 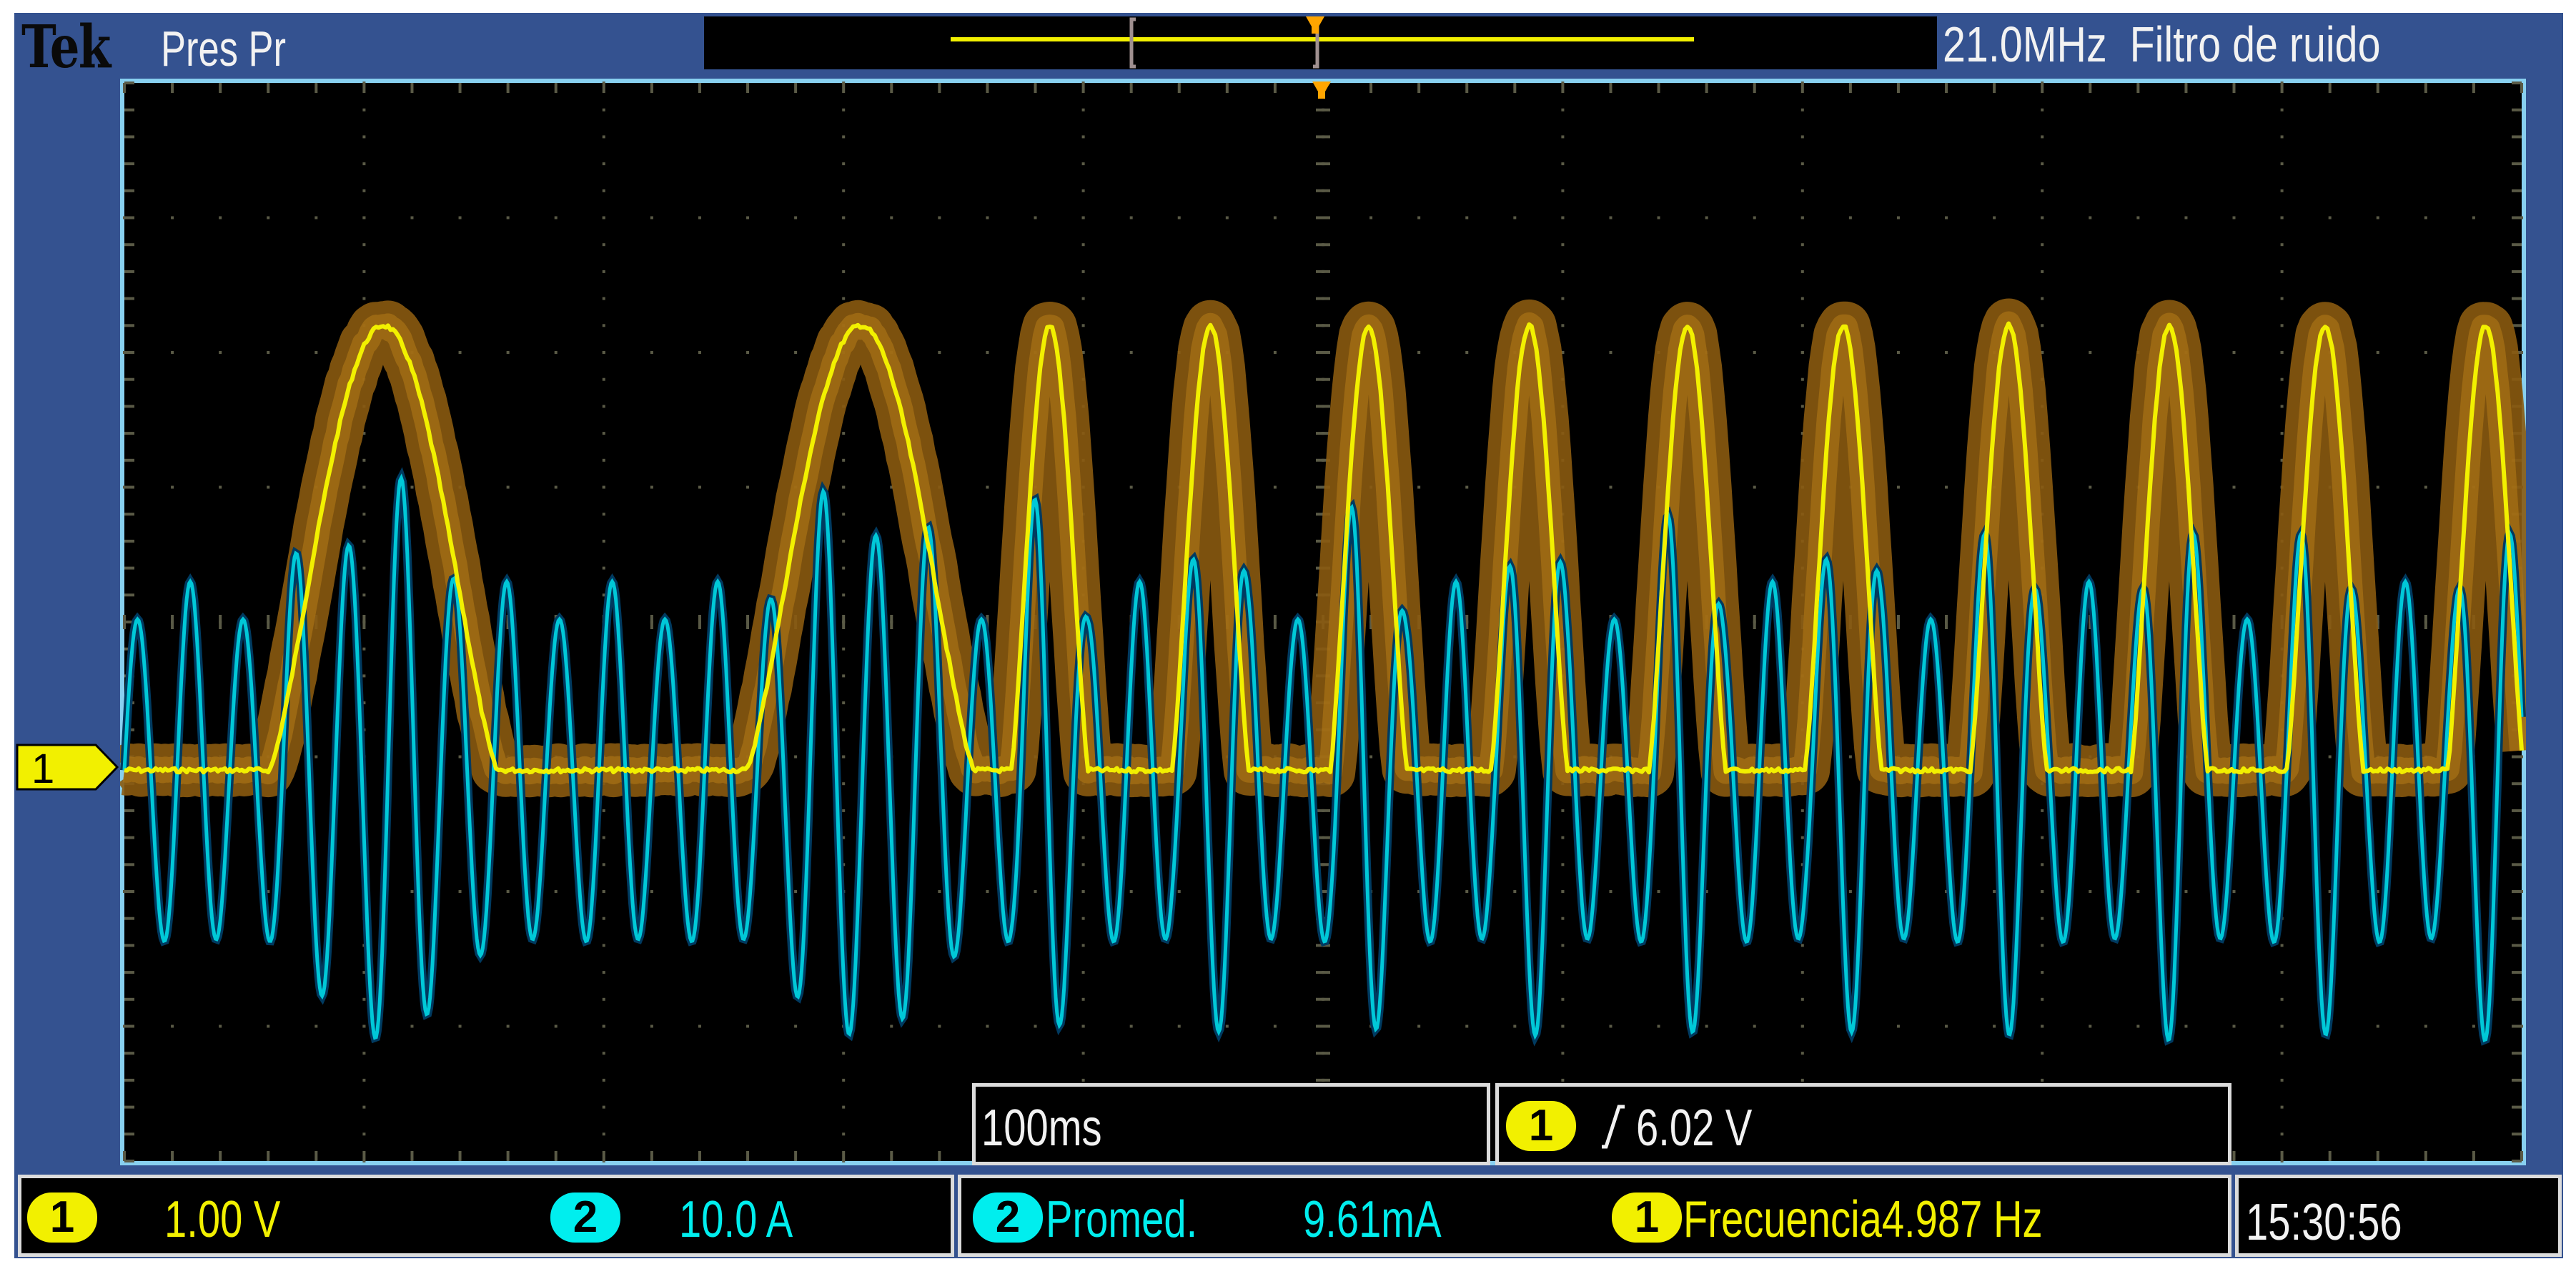 What do you see at coordinates (1863, 1124) in the screenshot?
I see `trigger-readout: 1 6.02 V` at bounding box center [1863, 1124].